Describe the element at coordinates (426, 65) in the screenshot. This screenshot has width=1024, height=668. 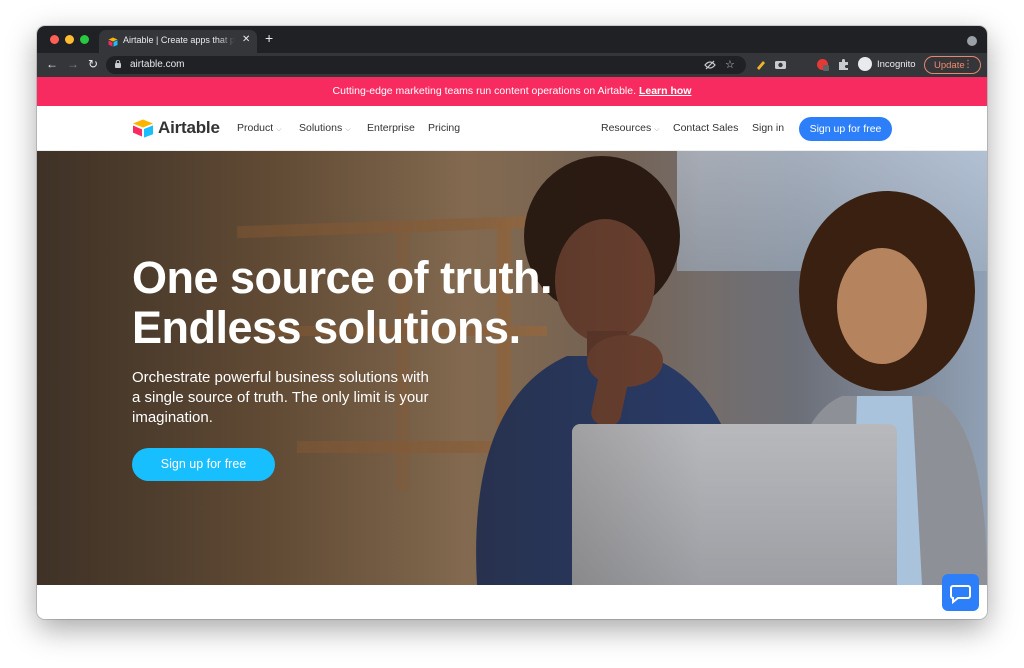
I see `address-bar: airtable.com ☆` at that location.